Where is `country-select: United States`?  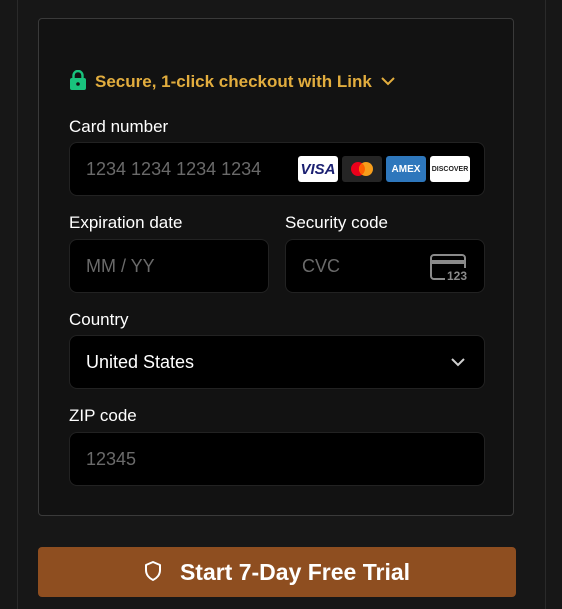
country-select: United States is located at coordinates (277, 362).